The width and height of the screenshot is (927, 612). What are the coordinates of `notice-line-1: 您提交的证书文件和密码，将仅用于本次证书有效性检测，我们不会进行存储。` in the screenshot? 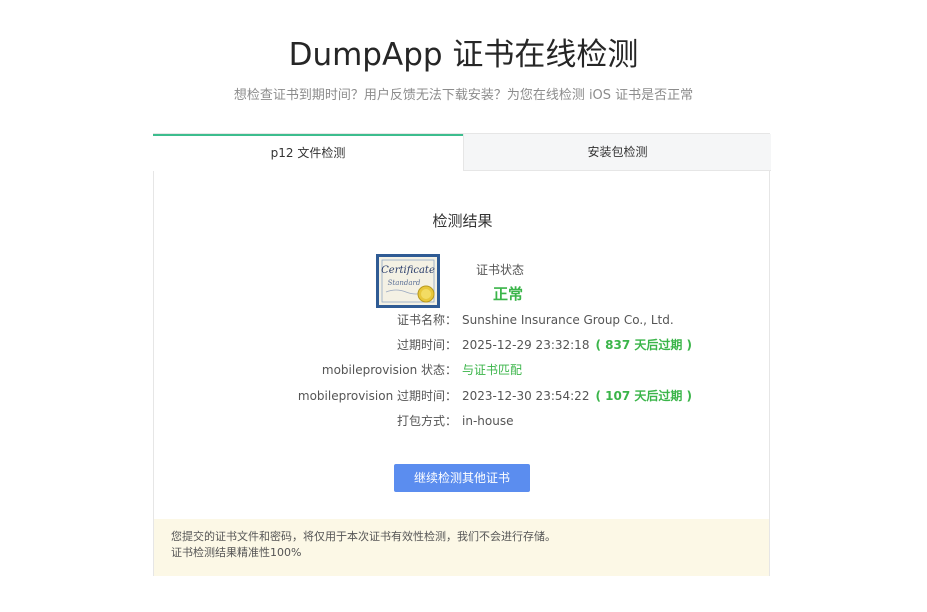 It's located at (363, 536).